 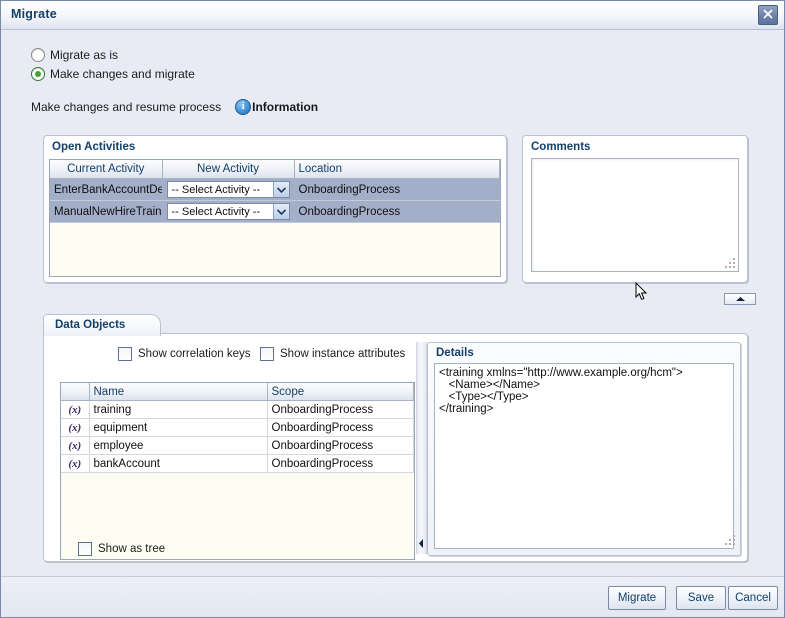 What do you see at coordinates (84, 55) in the screenshot?
I see `radio-label-migrate-as-is: Migrate as is` at bounding box center [84, 55].